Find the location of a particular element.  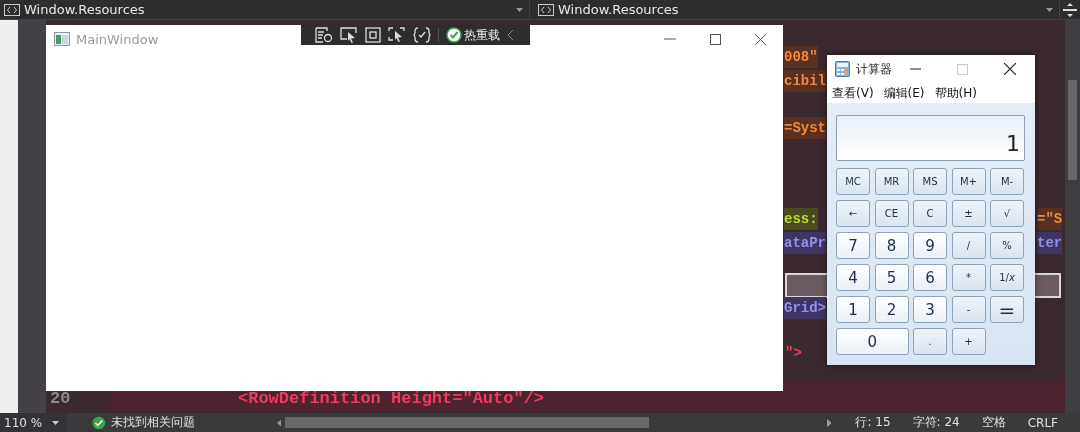

calculator-key: 0 is located at coordinates (872, 341).